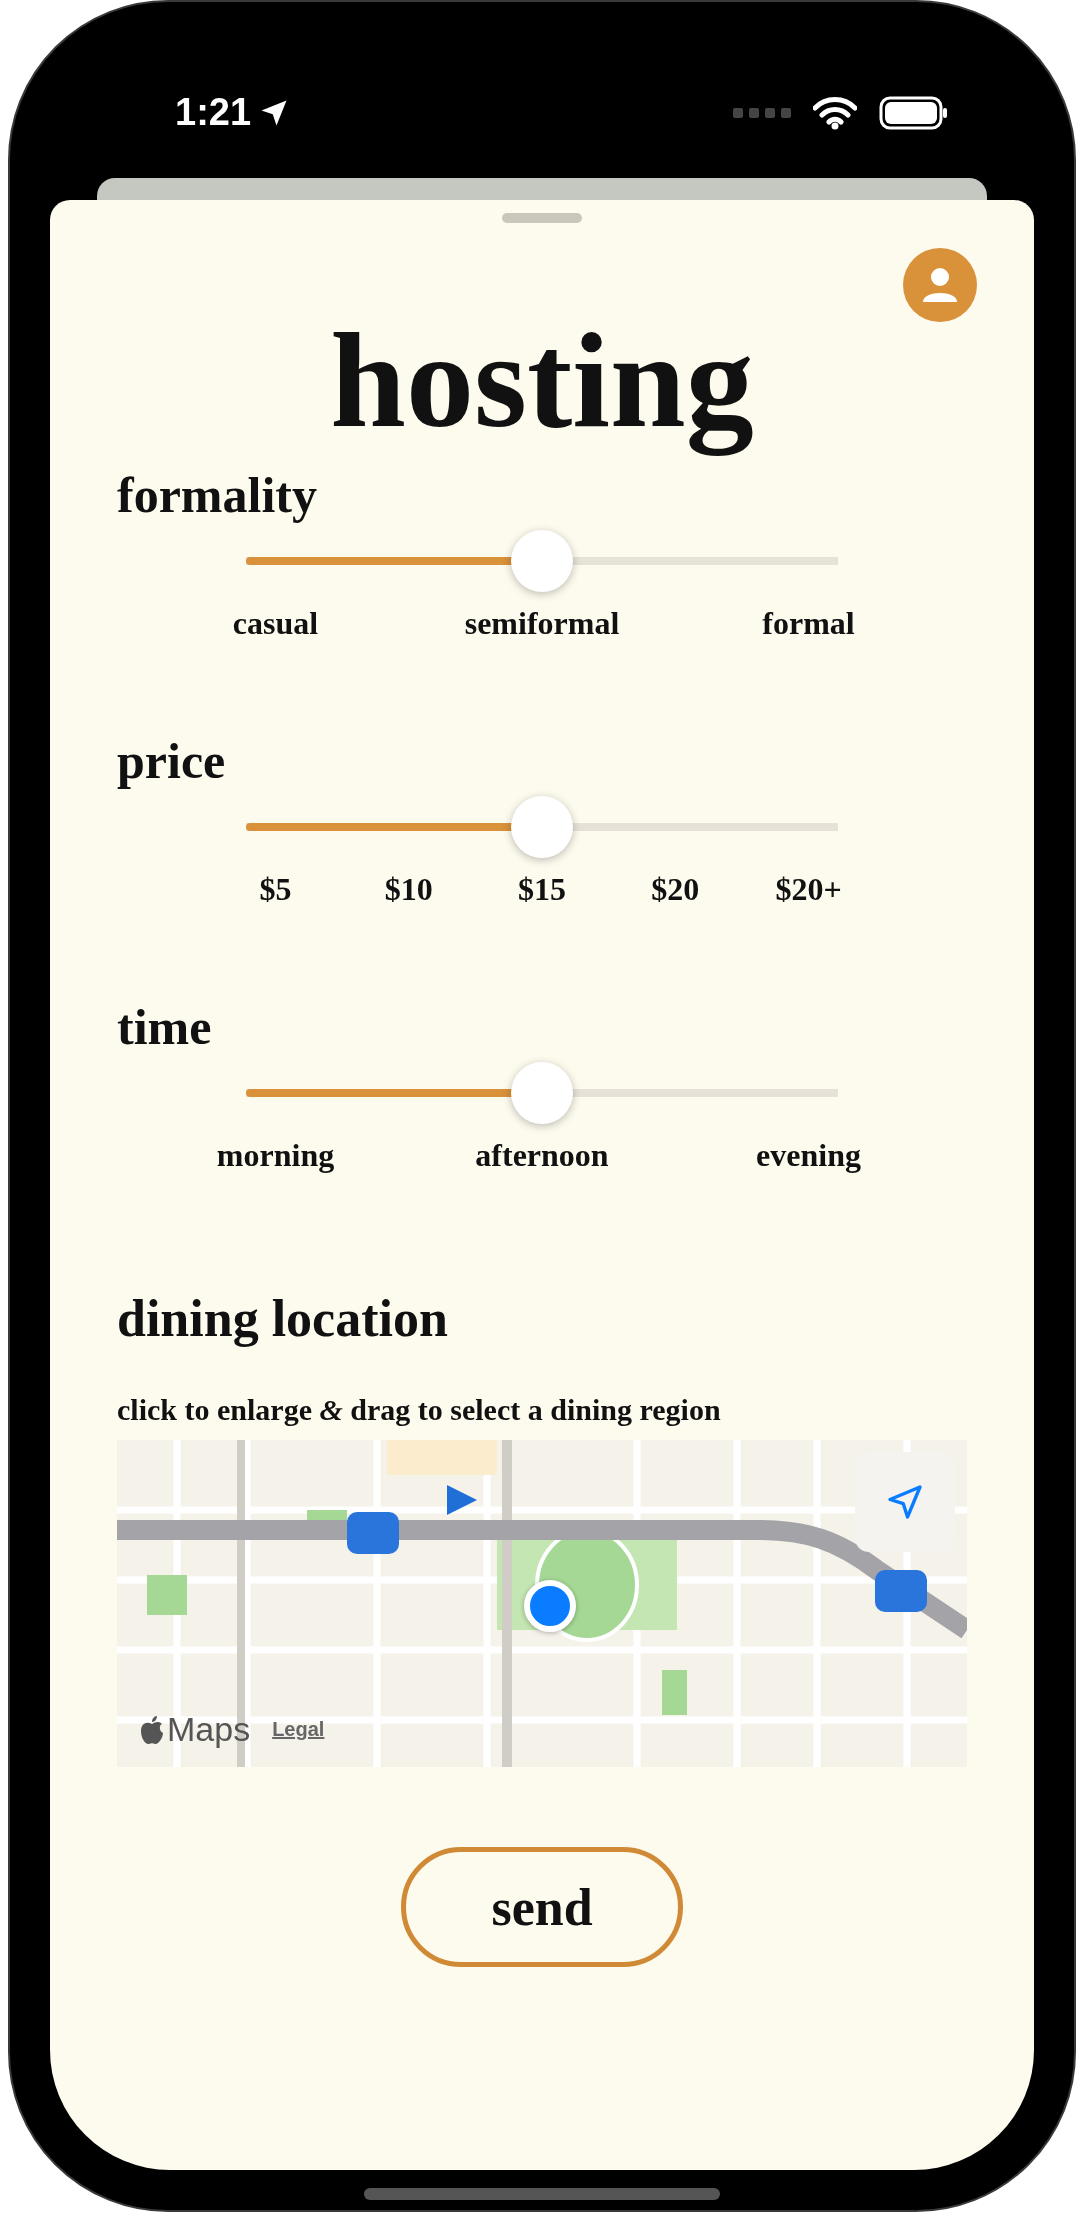 The height and width of the screenshot is (2216, 1084). I want to click on signal-icon, so click(762, 112).